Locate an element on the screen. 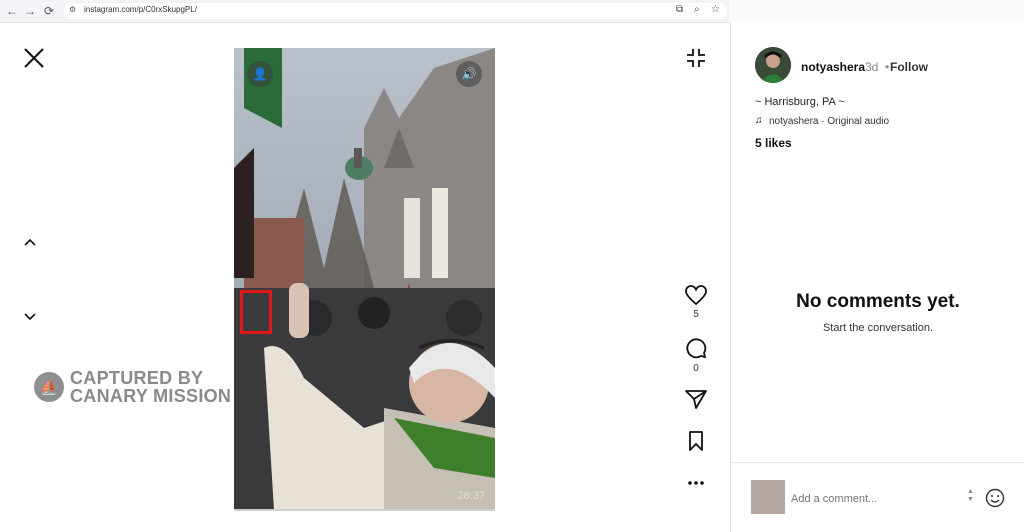  chevron-up-icon is located at coordinates (30, 243).